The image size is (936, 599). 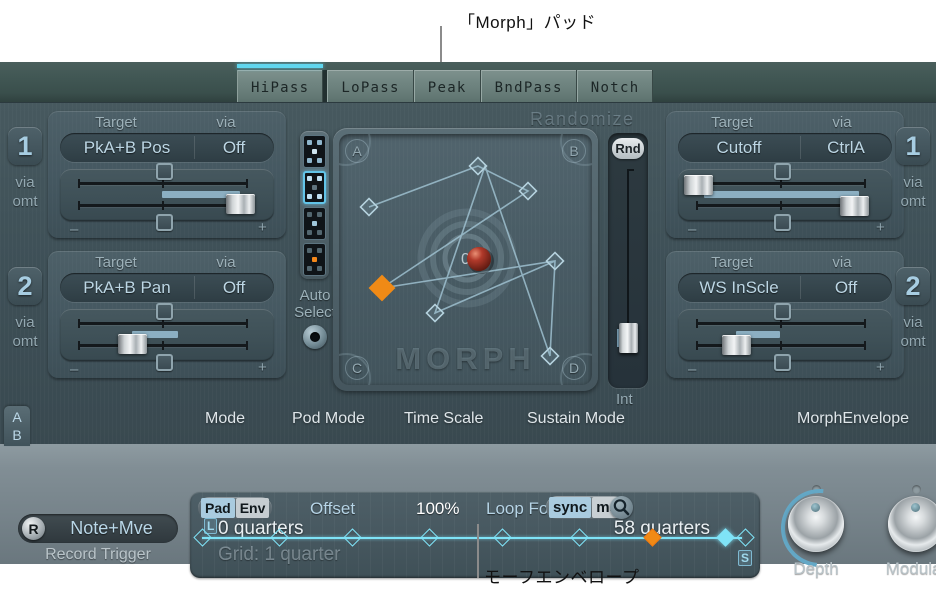 What do you see at coordinates (437, 509) in the screenshot?
I see `envelope-time-scale-value: 100%` at bounding box center [437, 509].